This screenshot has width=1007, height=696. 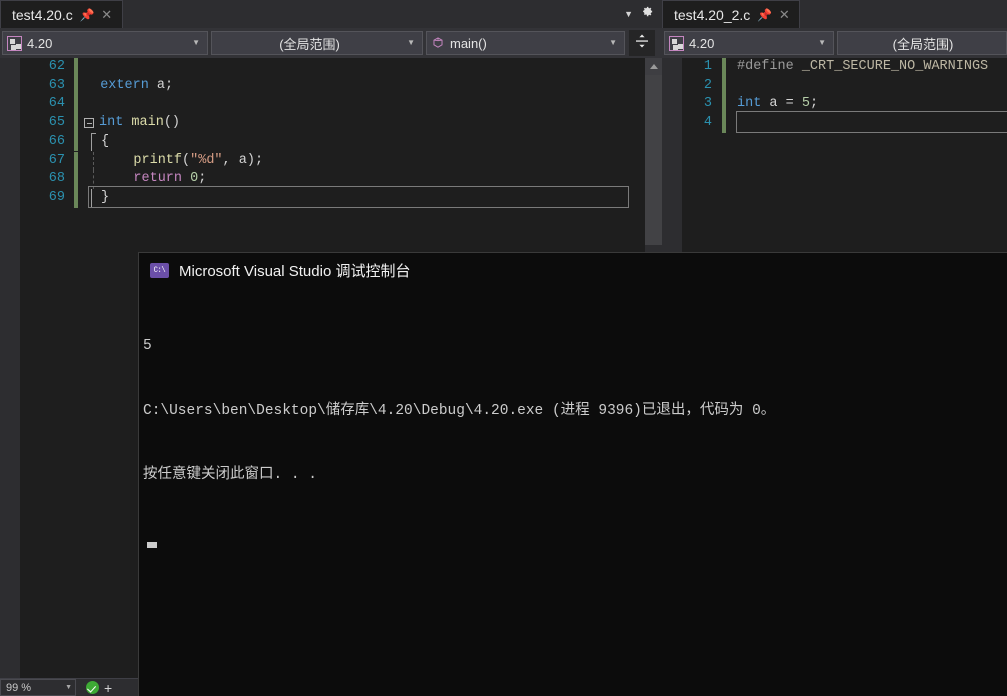 I want to click on code-text: int a = 5;, so click(x=778, y=104).